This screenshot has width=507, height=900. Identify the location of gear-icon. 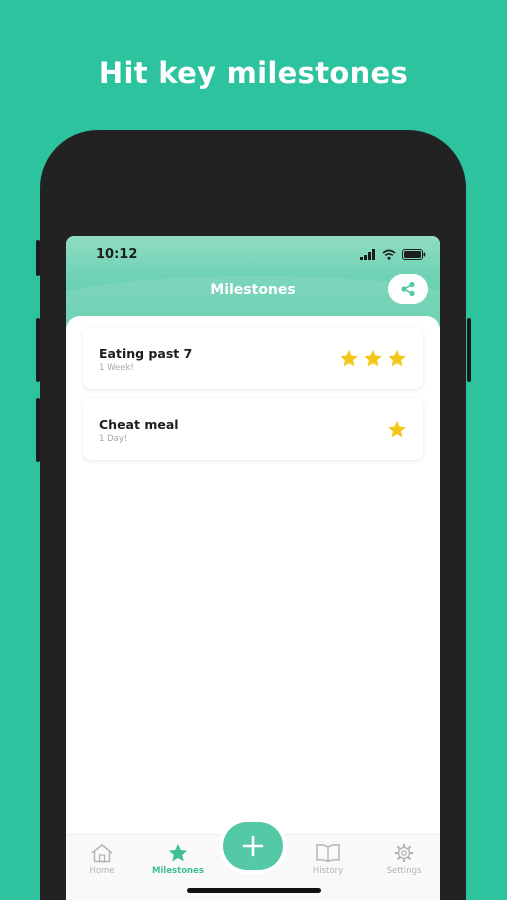
(404, 853).